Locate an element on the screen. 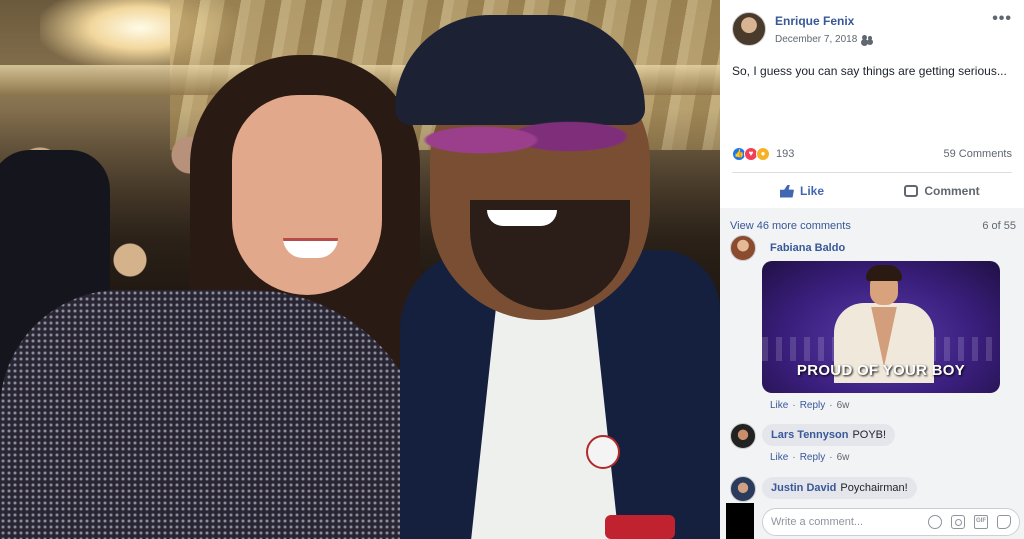 The height and width of the screenshot is (539, 1024). comment-text: Poychairman! is located at coordinates (874, 488).